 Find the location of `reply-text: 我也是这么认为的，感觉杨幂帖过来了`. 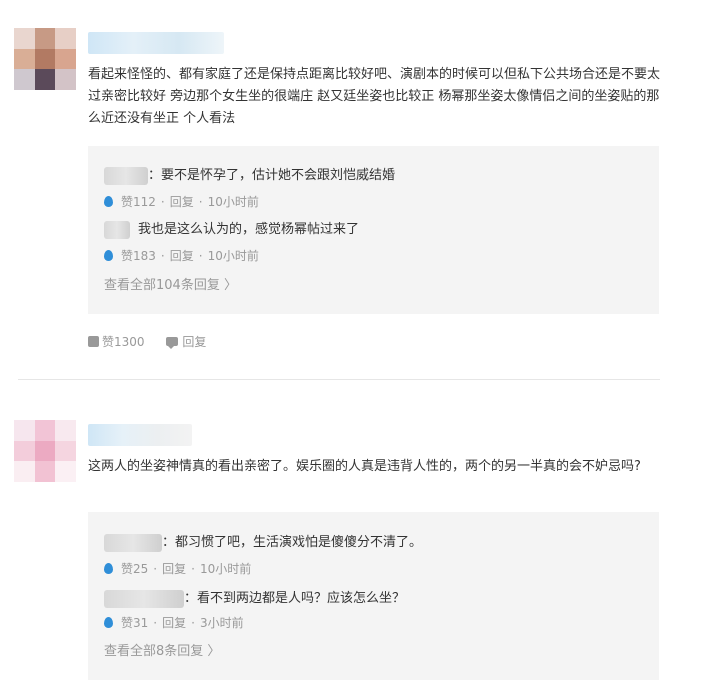

reply-text: 我也是这么认为的，感觉杨幂帖过来了 is located at coordinates (249, 229).